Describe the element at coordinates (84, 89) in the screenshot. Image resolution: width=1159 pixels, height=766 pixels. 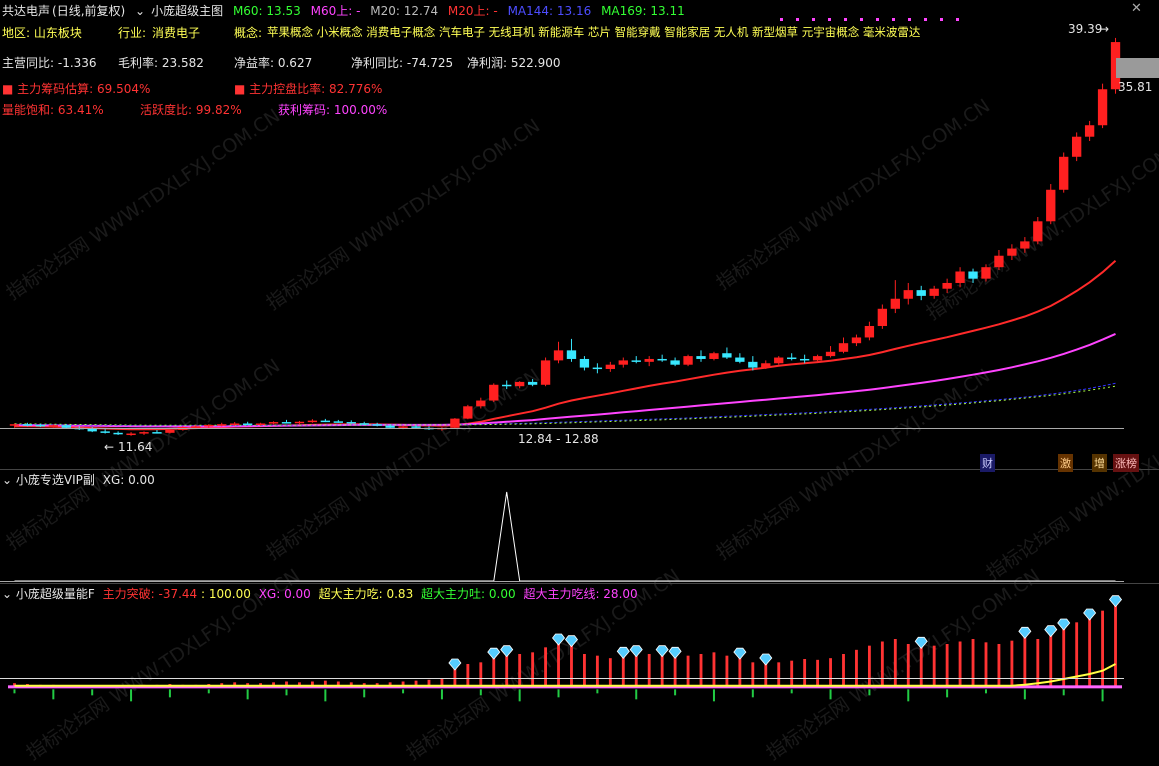
I see `main-chip-estimate-text: 主力筹码估算: 69.504%` at that location.